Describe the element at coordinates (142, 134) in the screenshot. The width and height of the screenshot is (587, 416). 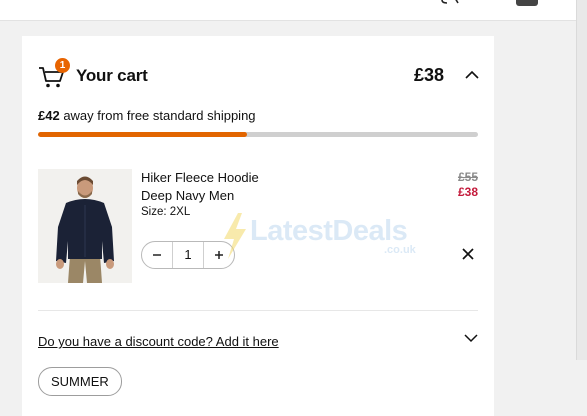
I see `shipping-progress-fill` at that location.